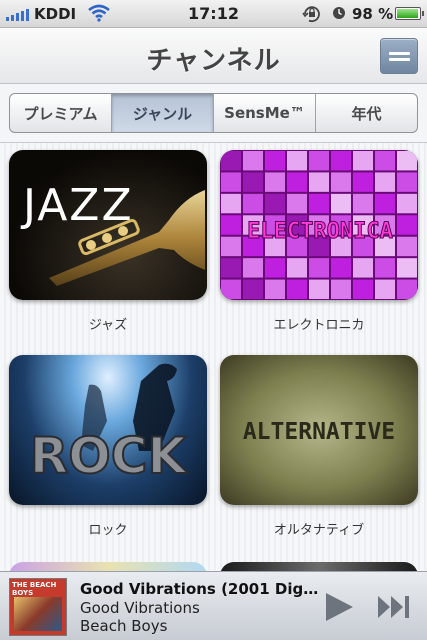 The height and width of the screenshot is (640, 427). I want to click on jazz-art-text: JAZZ, so click(77, 205).